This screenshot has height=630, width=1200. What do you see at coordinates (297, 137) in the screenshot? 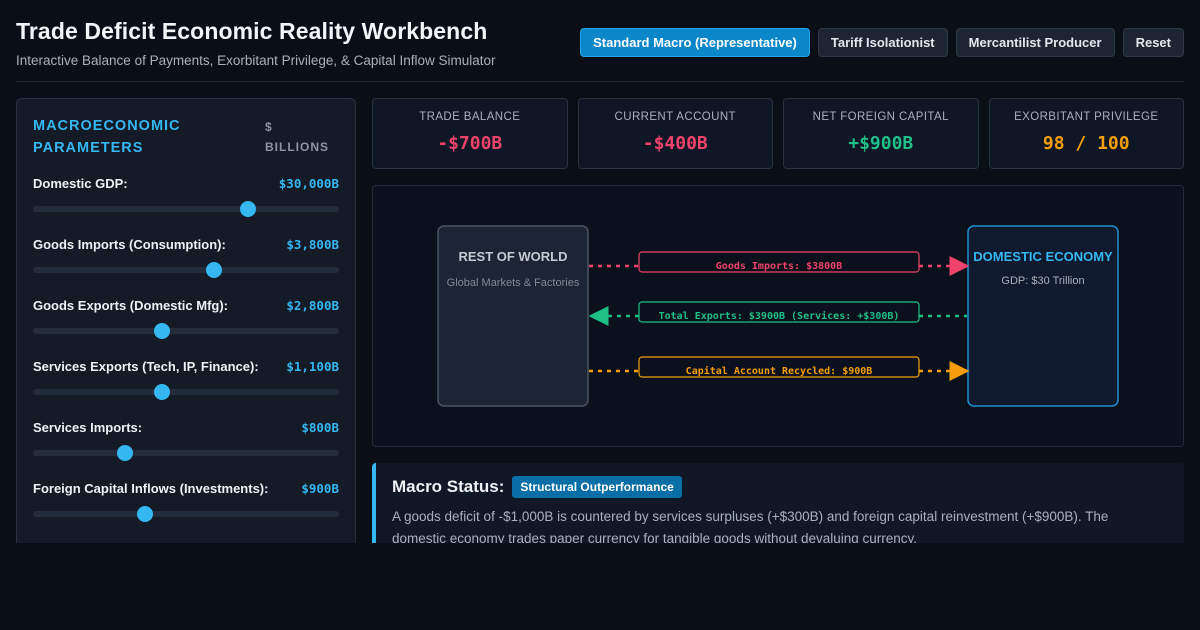
I see `parameters-unit: $ Billions` at bounding box center [297, 137].